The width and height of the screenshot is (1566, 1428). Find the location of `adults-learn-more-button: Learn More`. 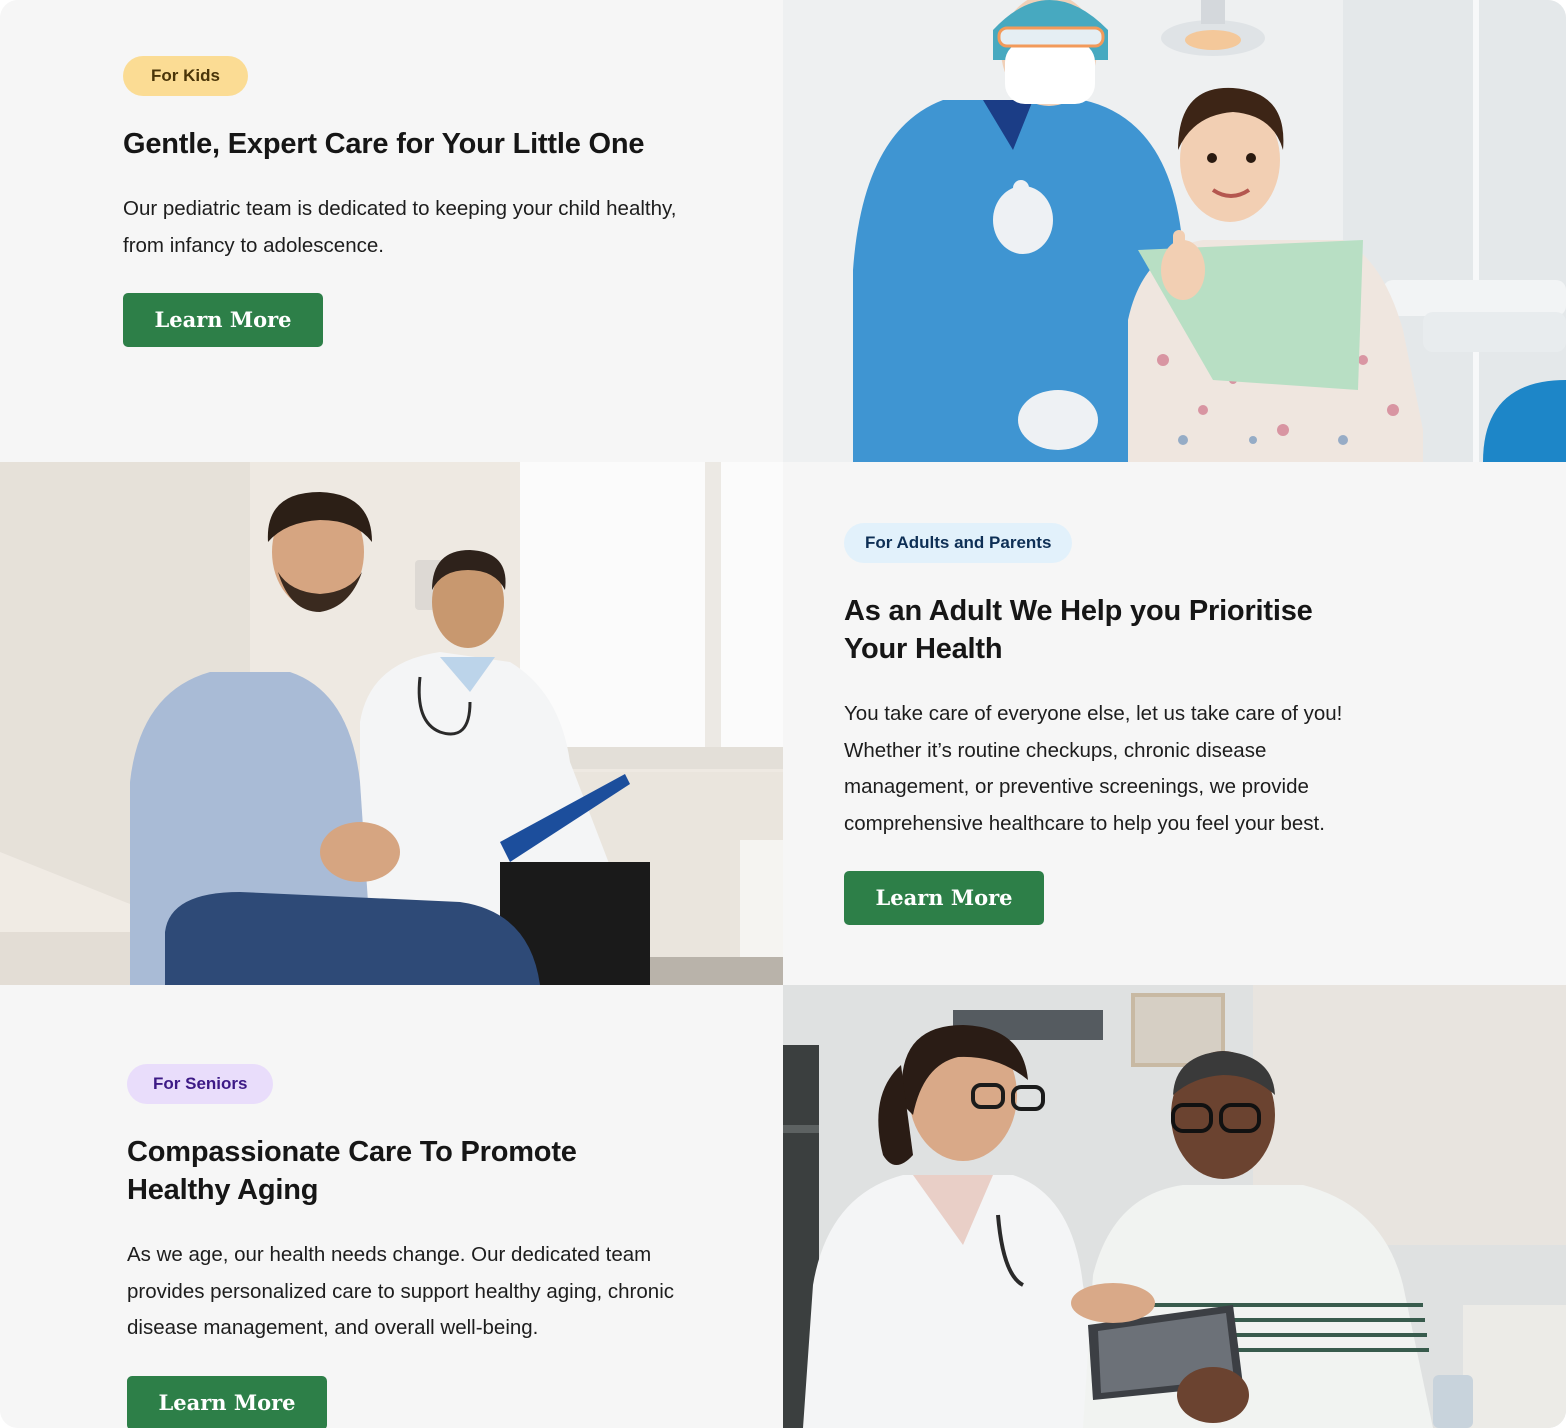

adults-learn-more-button: Learn More is located at coordinates (944, 898).